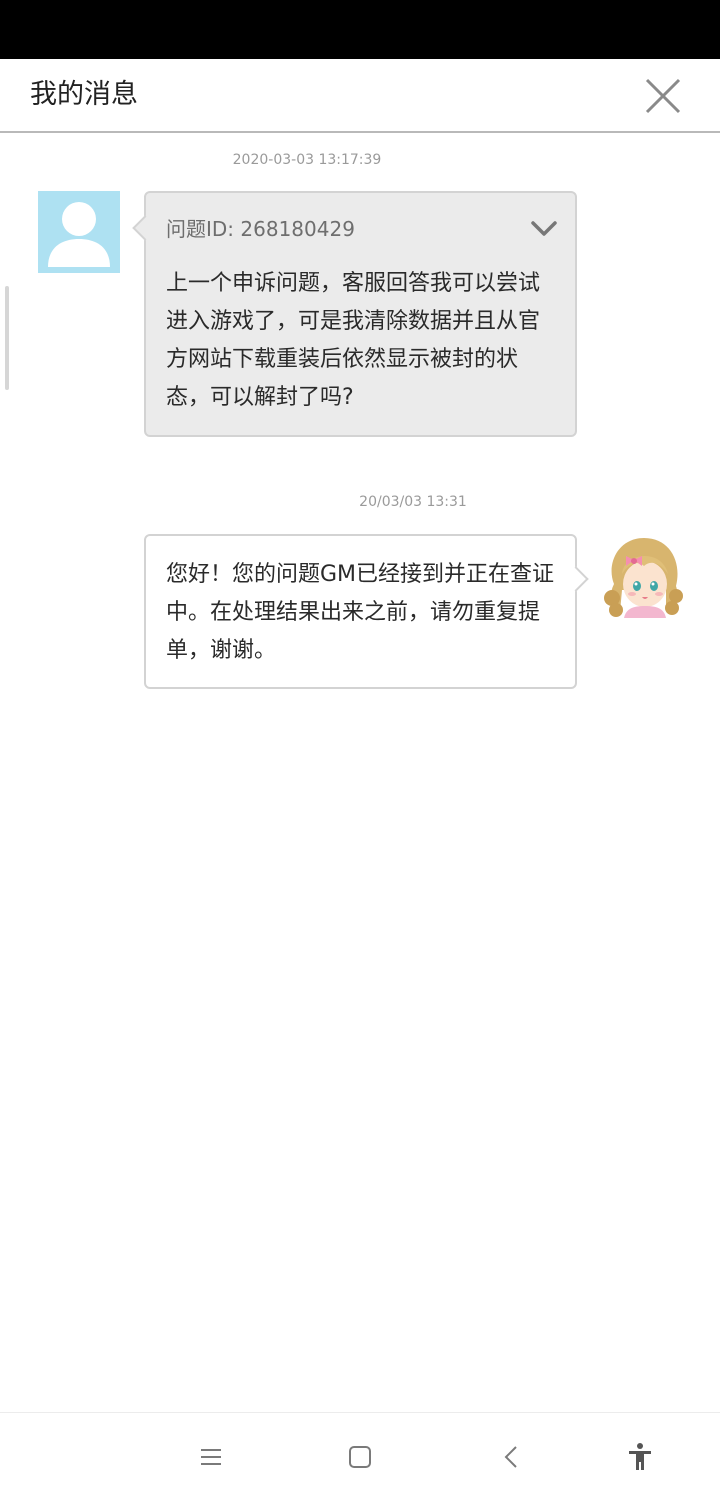  Describe the element at coordinates (84, 94) in the screenshot. I see `page-title: 我的消息` at that location.